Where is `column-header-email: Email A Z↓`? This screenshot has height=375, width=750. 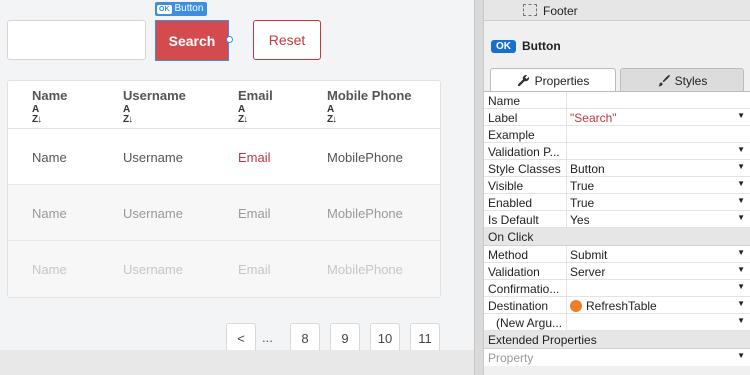 column-header-email: Email A Z↓ is located at coordinates (255, 106).